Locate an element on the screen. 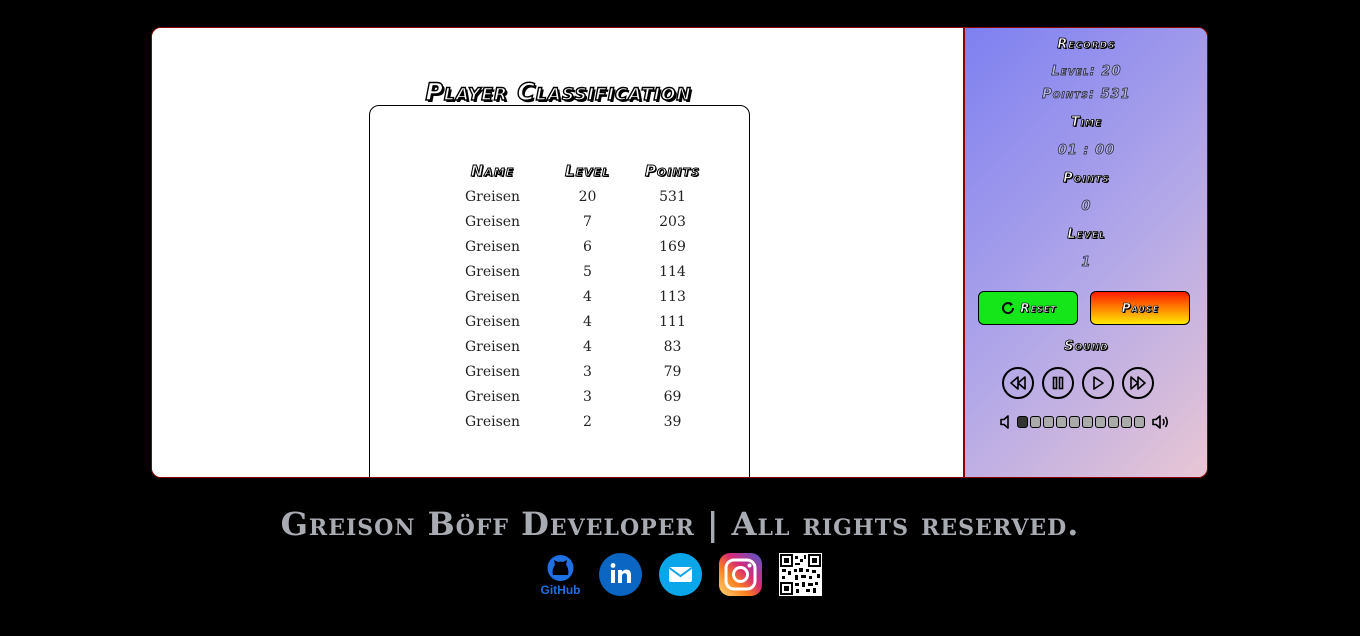 This screenshot has height=636, width=1360. header-points: Points is located at coordinates (672, 171).